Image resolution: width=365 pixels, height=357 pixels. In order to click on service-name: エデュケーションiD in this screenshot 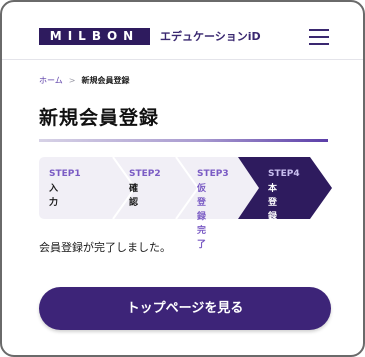, I will do `click(210, 36)`.